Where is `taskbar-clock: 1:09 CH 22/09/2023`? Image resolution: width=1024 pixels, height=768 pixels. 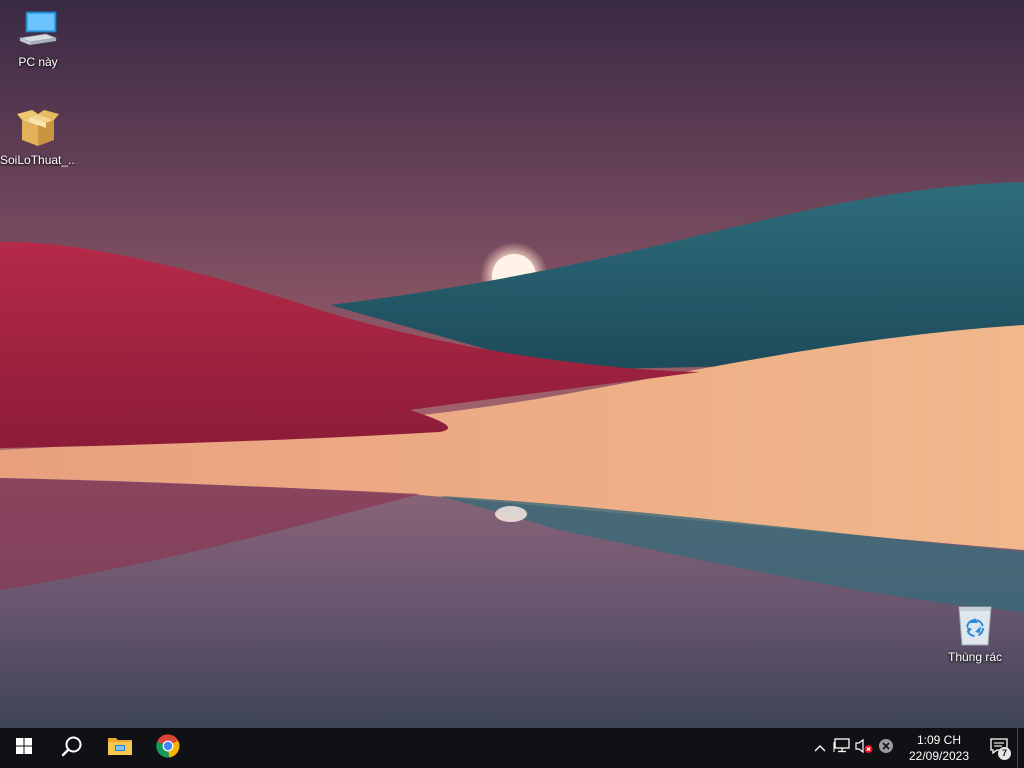
taskbar-clock: 1:09 CH 22/09/2023 is located at coordinates (939, 748).